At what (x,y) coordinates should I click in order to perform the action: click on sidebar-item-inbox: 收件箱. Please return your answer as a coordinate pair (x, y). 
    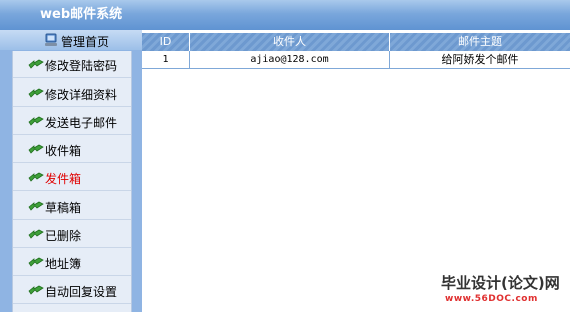
    Looking at the image, I should click on (72, 149).